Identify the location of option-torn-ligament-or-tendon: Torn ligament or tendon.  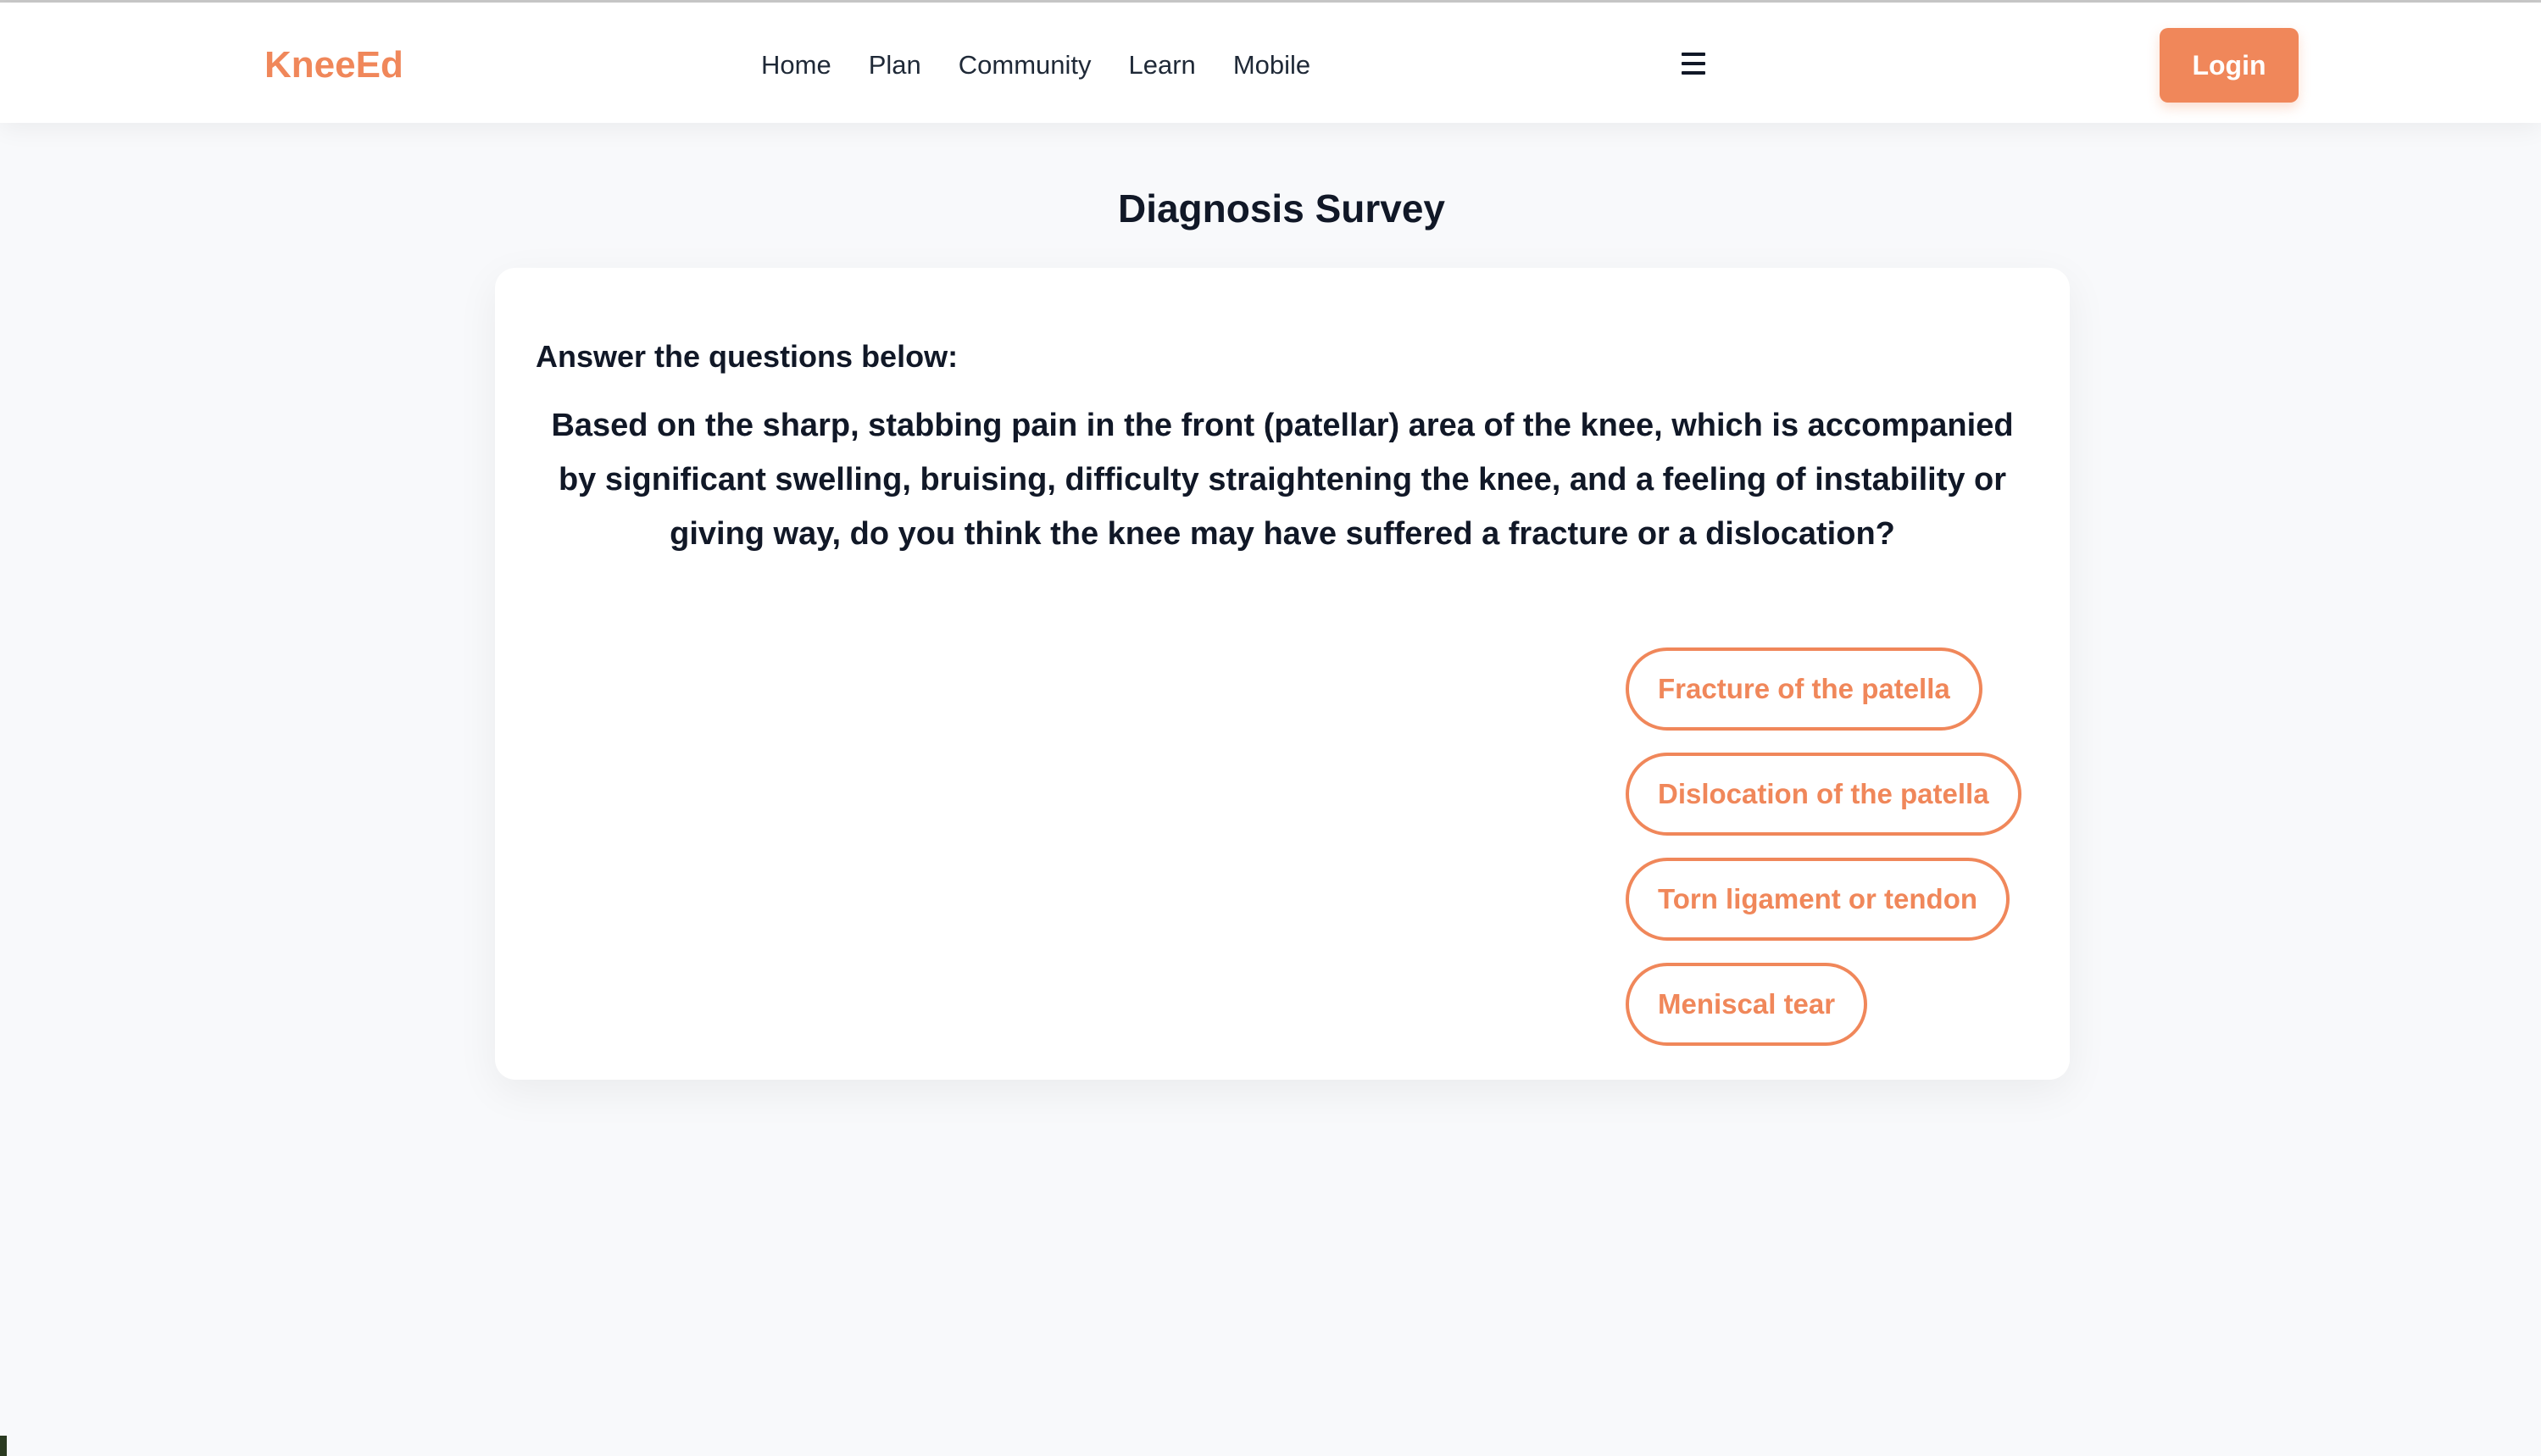
(1818, 899).